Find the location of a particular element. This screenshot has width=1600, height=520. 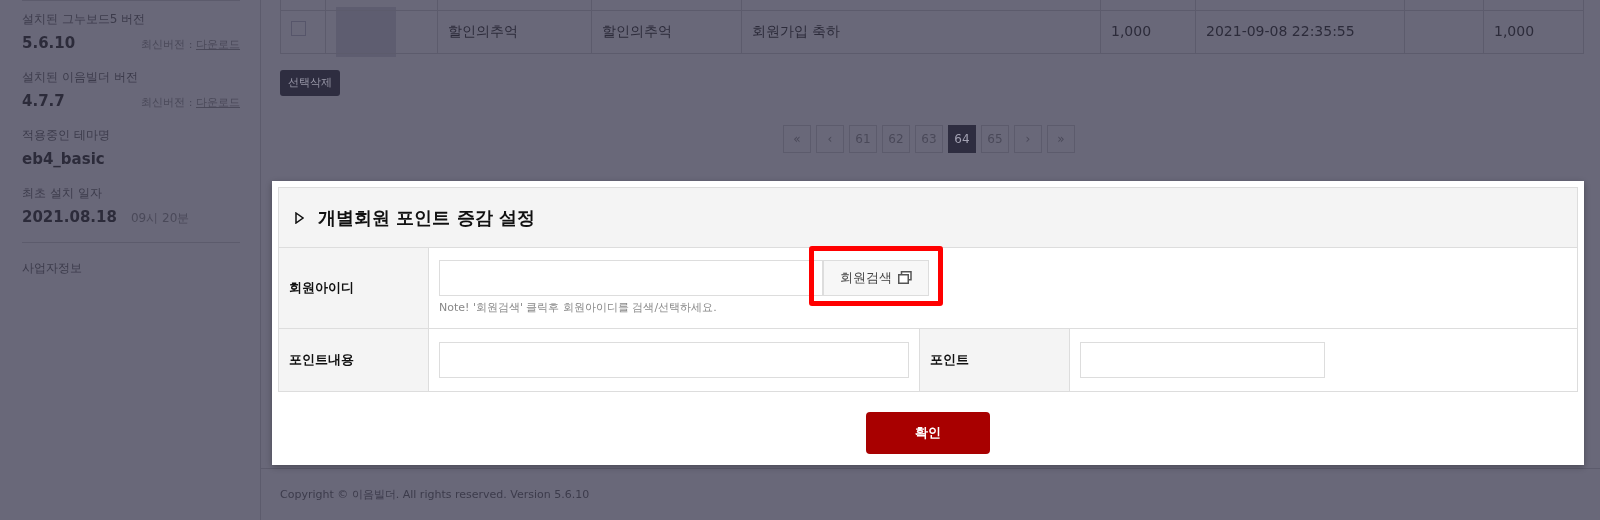

member-id-field is located at coordinates (631, 277).